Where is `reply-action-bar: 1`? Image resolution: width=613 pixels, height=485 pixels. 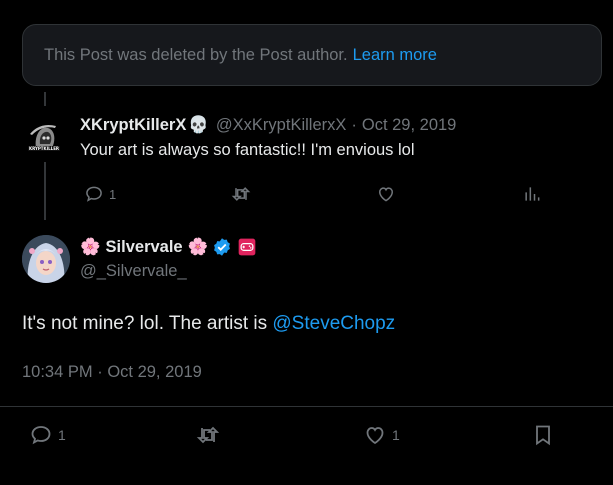
reply-action-bar: 1 is located at coordinates (339, 195).